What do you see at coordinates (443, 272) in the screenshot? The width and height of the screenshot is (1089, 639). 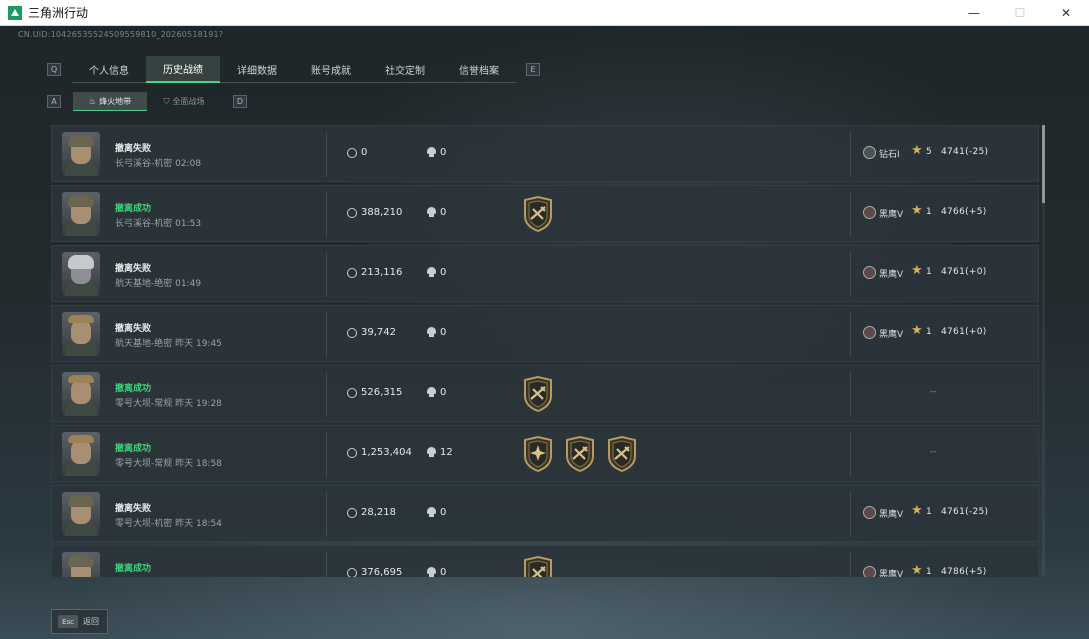 I see `kill-count: 0` at bounding box center [443, 272].